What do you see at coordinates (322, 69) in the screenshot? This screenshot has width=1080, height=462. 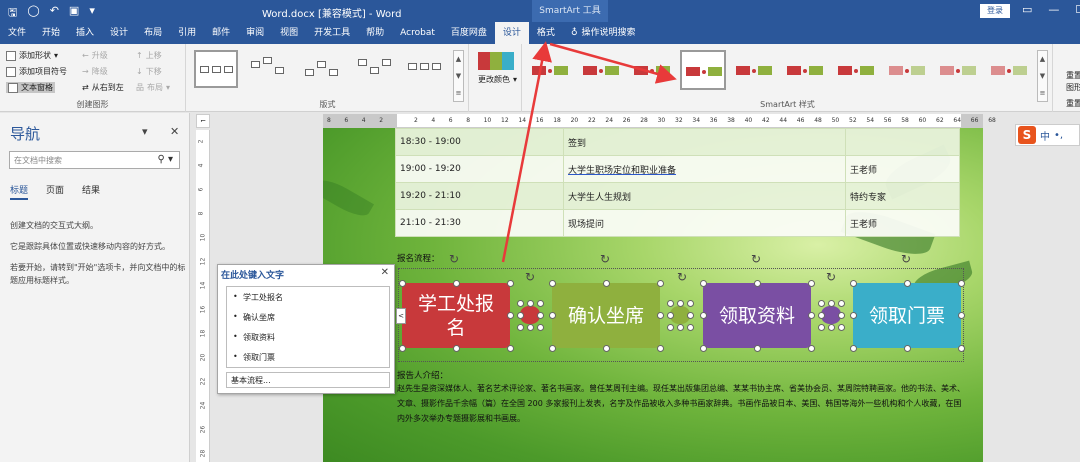 I see `layout-alternating-flow` at bounding box center [322, 69].